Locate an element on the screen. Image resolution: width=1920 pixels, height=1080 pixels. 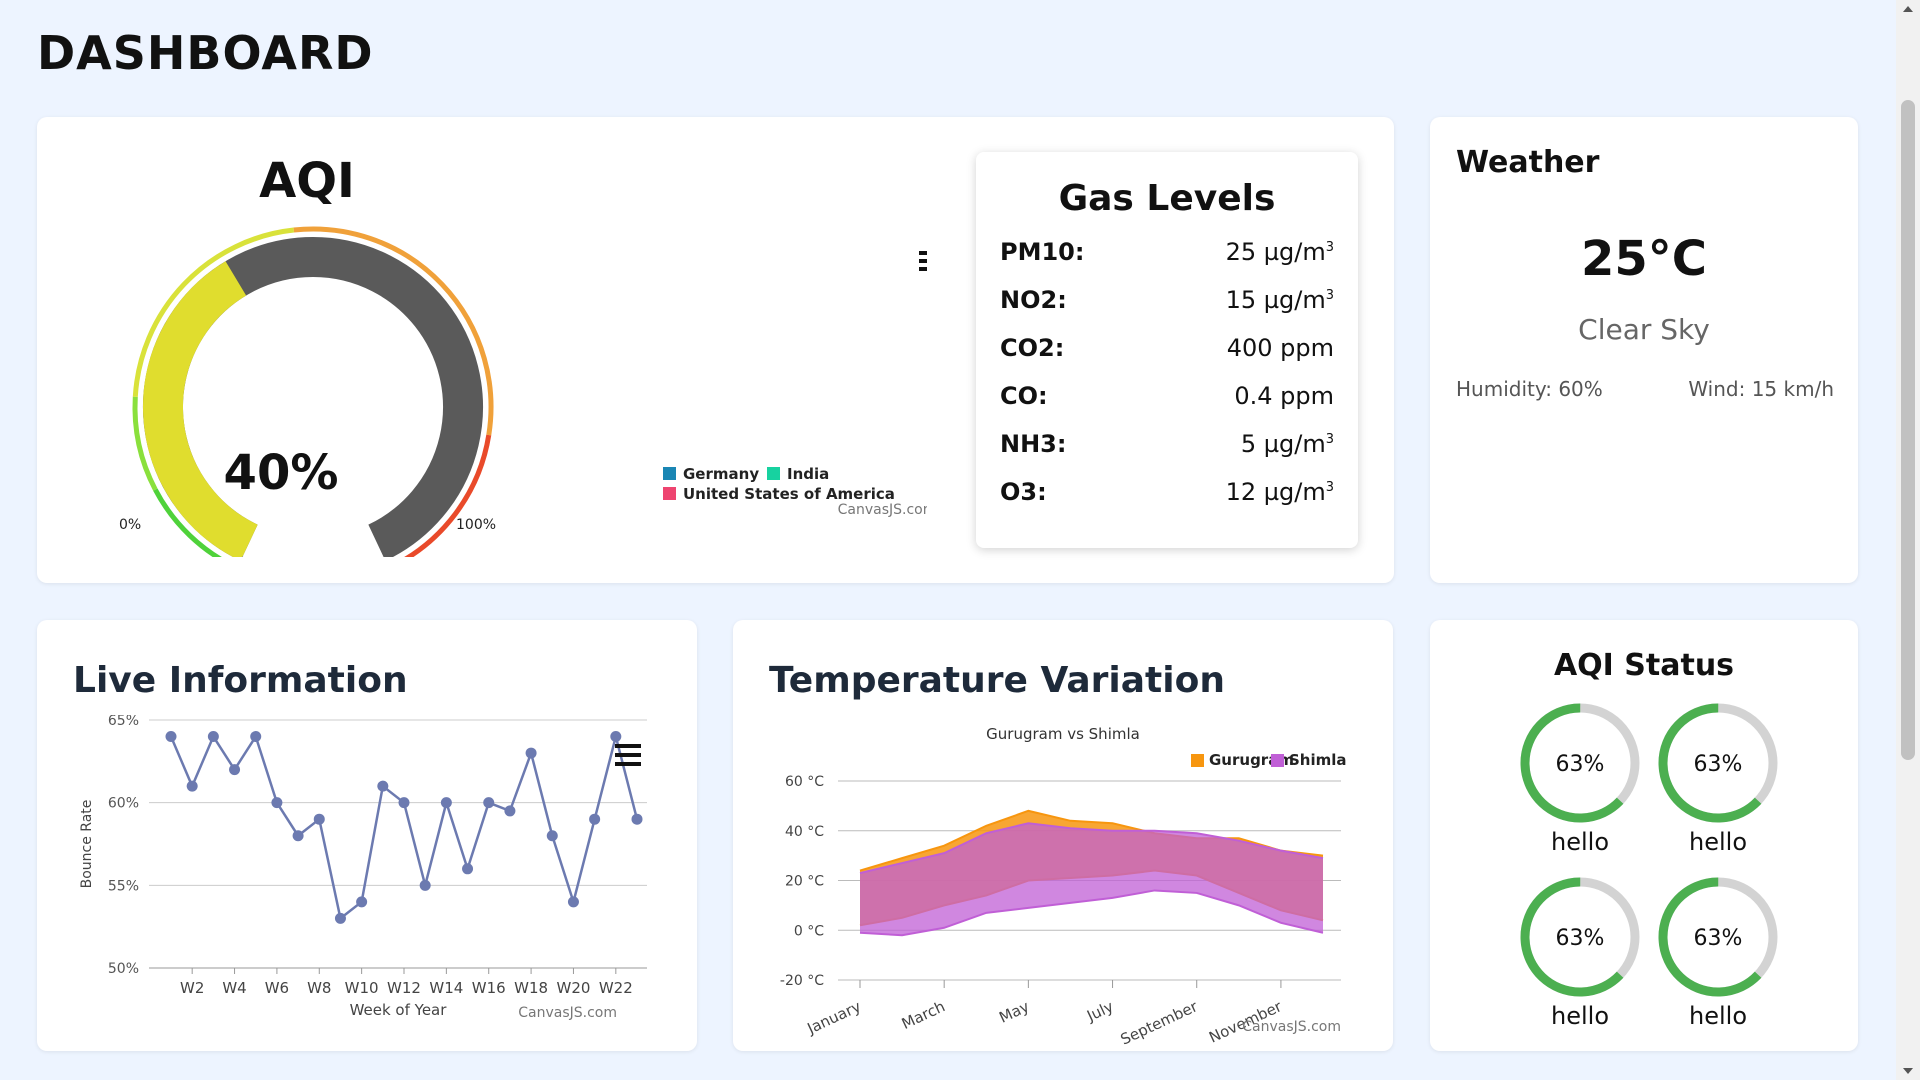
gas-row: O3: 12 µg/m3 is located at coordinates (1167, 498).